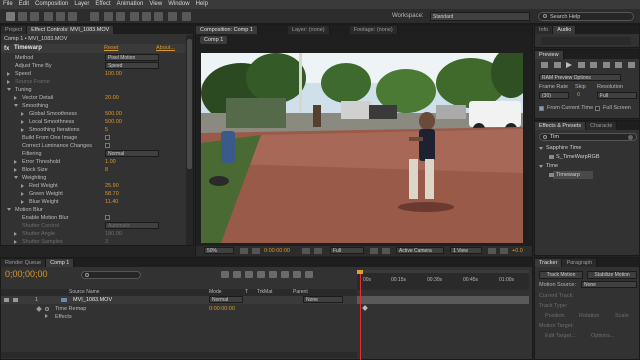 The height and width of the screenshot is (360, 640). What do you see at coordinates (480, 16) in the screenshot?
I see `workspace-dropdown: Standard` at bounding box center [480, 16].